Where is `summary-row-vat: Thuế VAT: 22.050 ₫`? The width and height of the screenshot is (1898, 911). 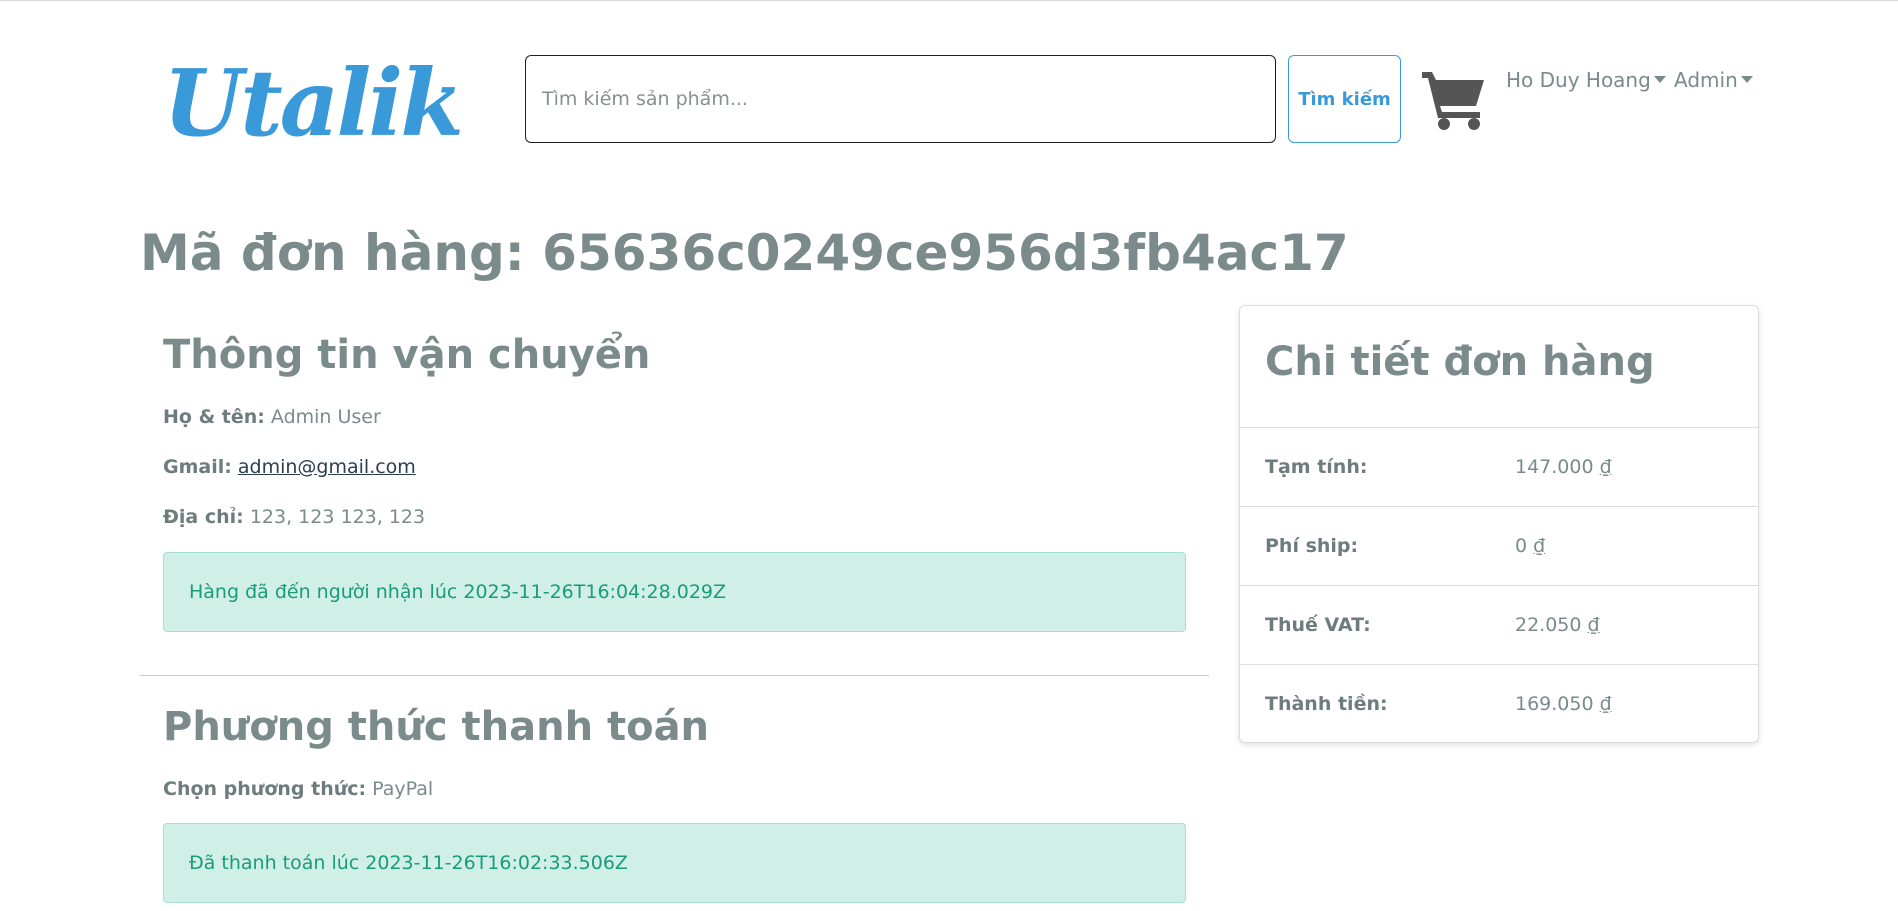
summary-row-vat: Thuế VAT: 22.050 ₫ is located at coordinates (1499, 624).